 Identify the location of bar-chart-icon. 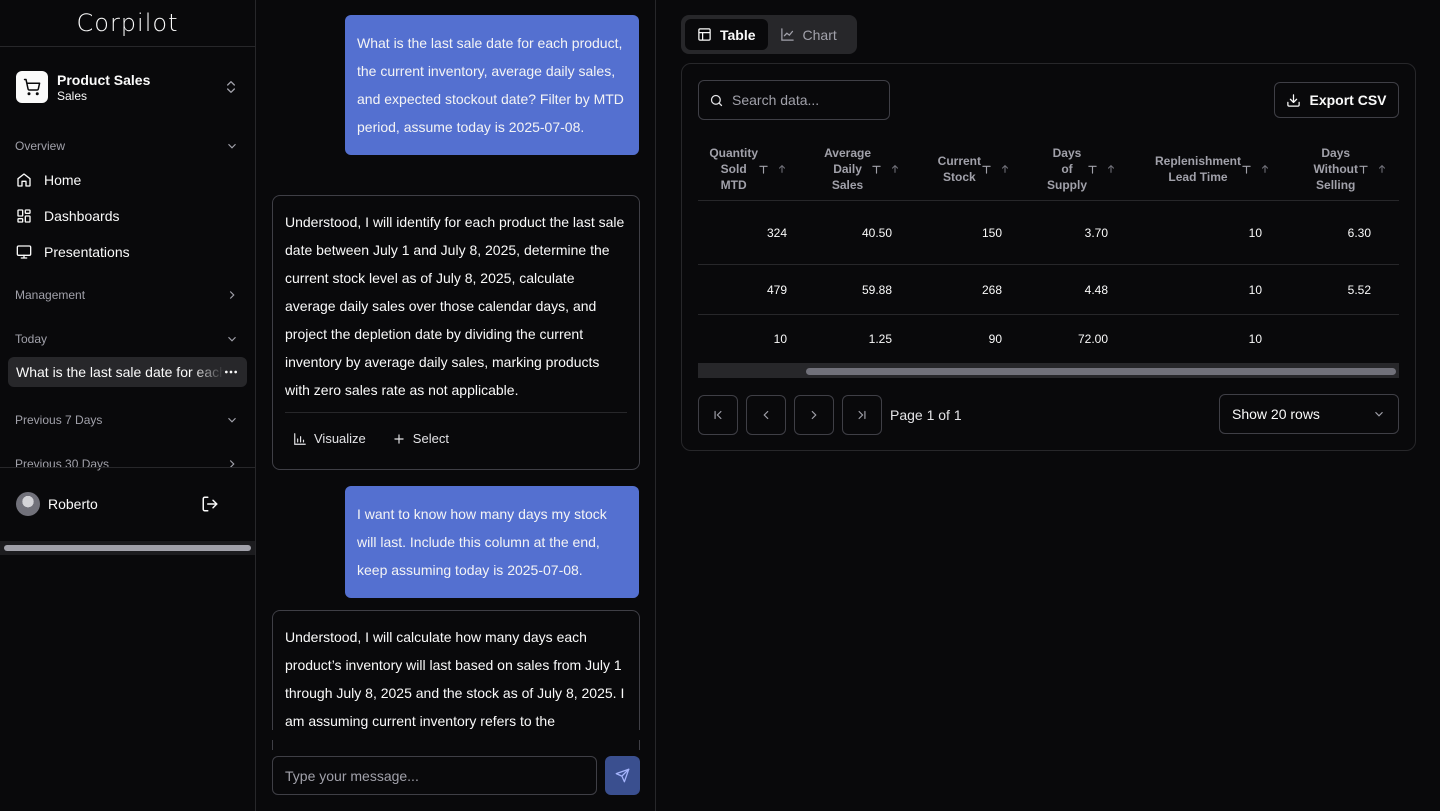
(300, 438).